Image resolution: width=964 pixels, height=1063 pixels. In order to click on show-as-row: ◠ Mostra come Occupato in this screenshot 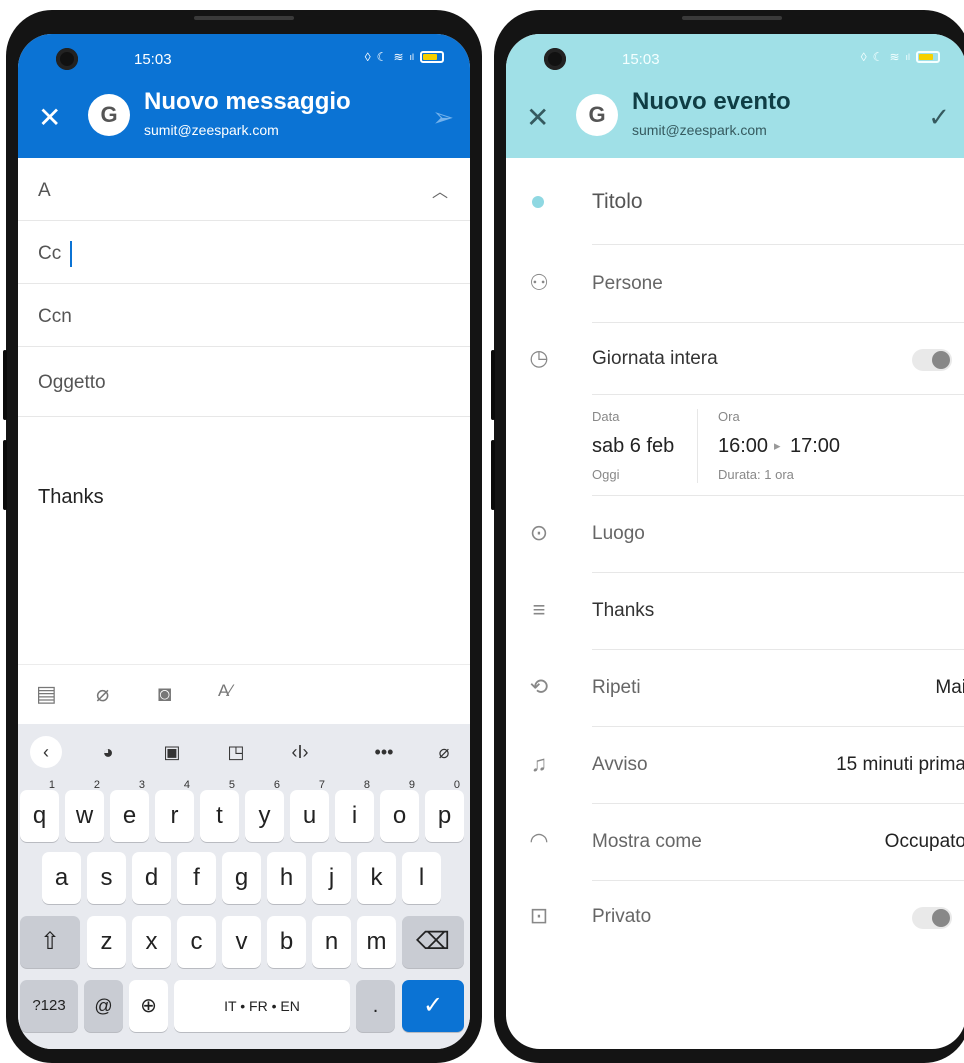, I will do `click(735, 842)`.